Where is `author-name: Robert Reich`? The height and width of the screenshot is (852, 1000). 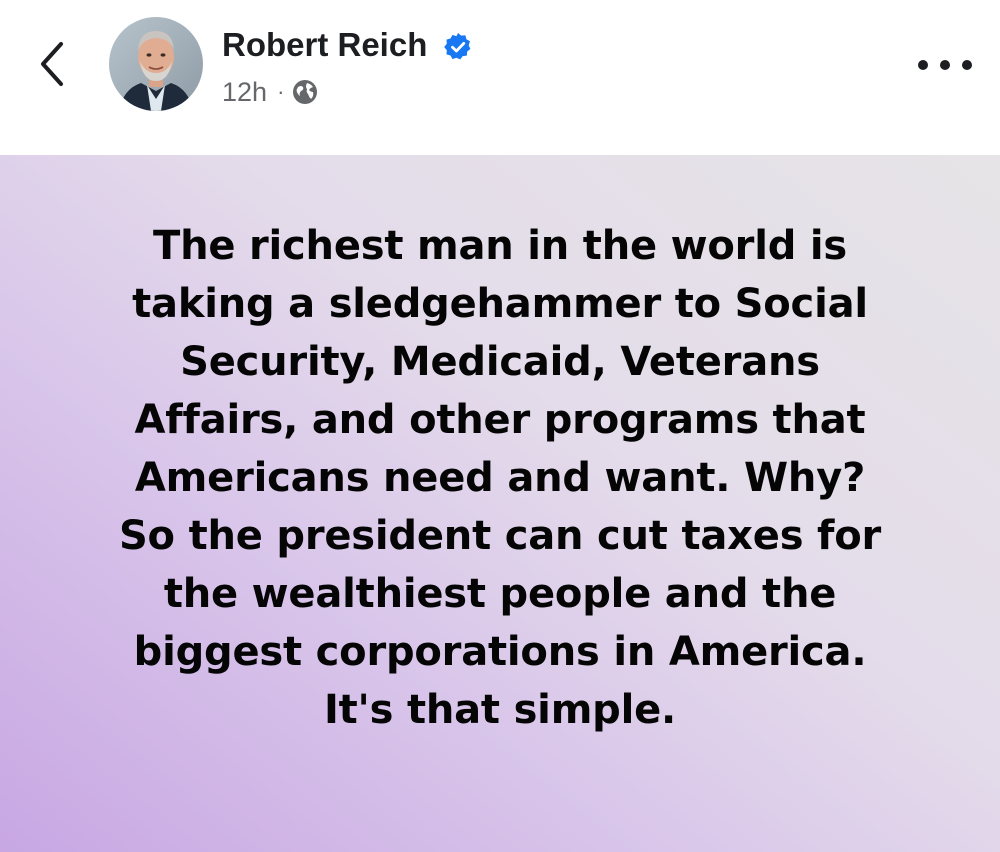 author-name: Robert Reich is located at coordinates (324, 45).